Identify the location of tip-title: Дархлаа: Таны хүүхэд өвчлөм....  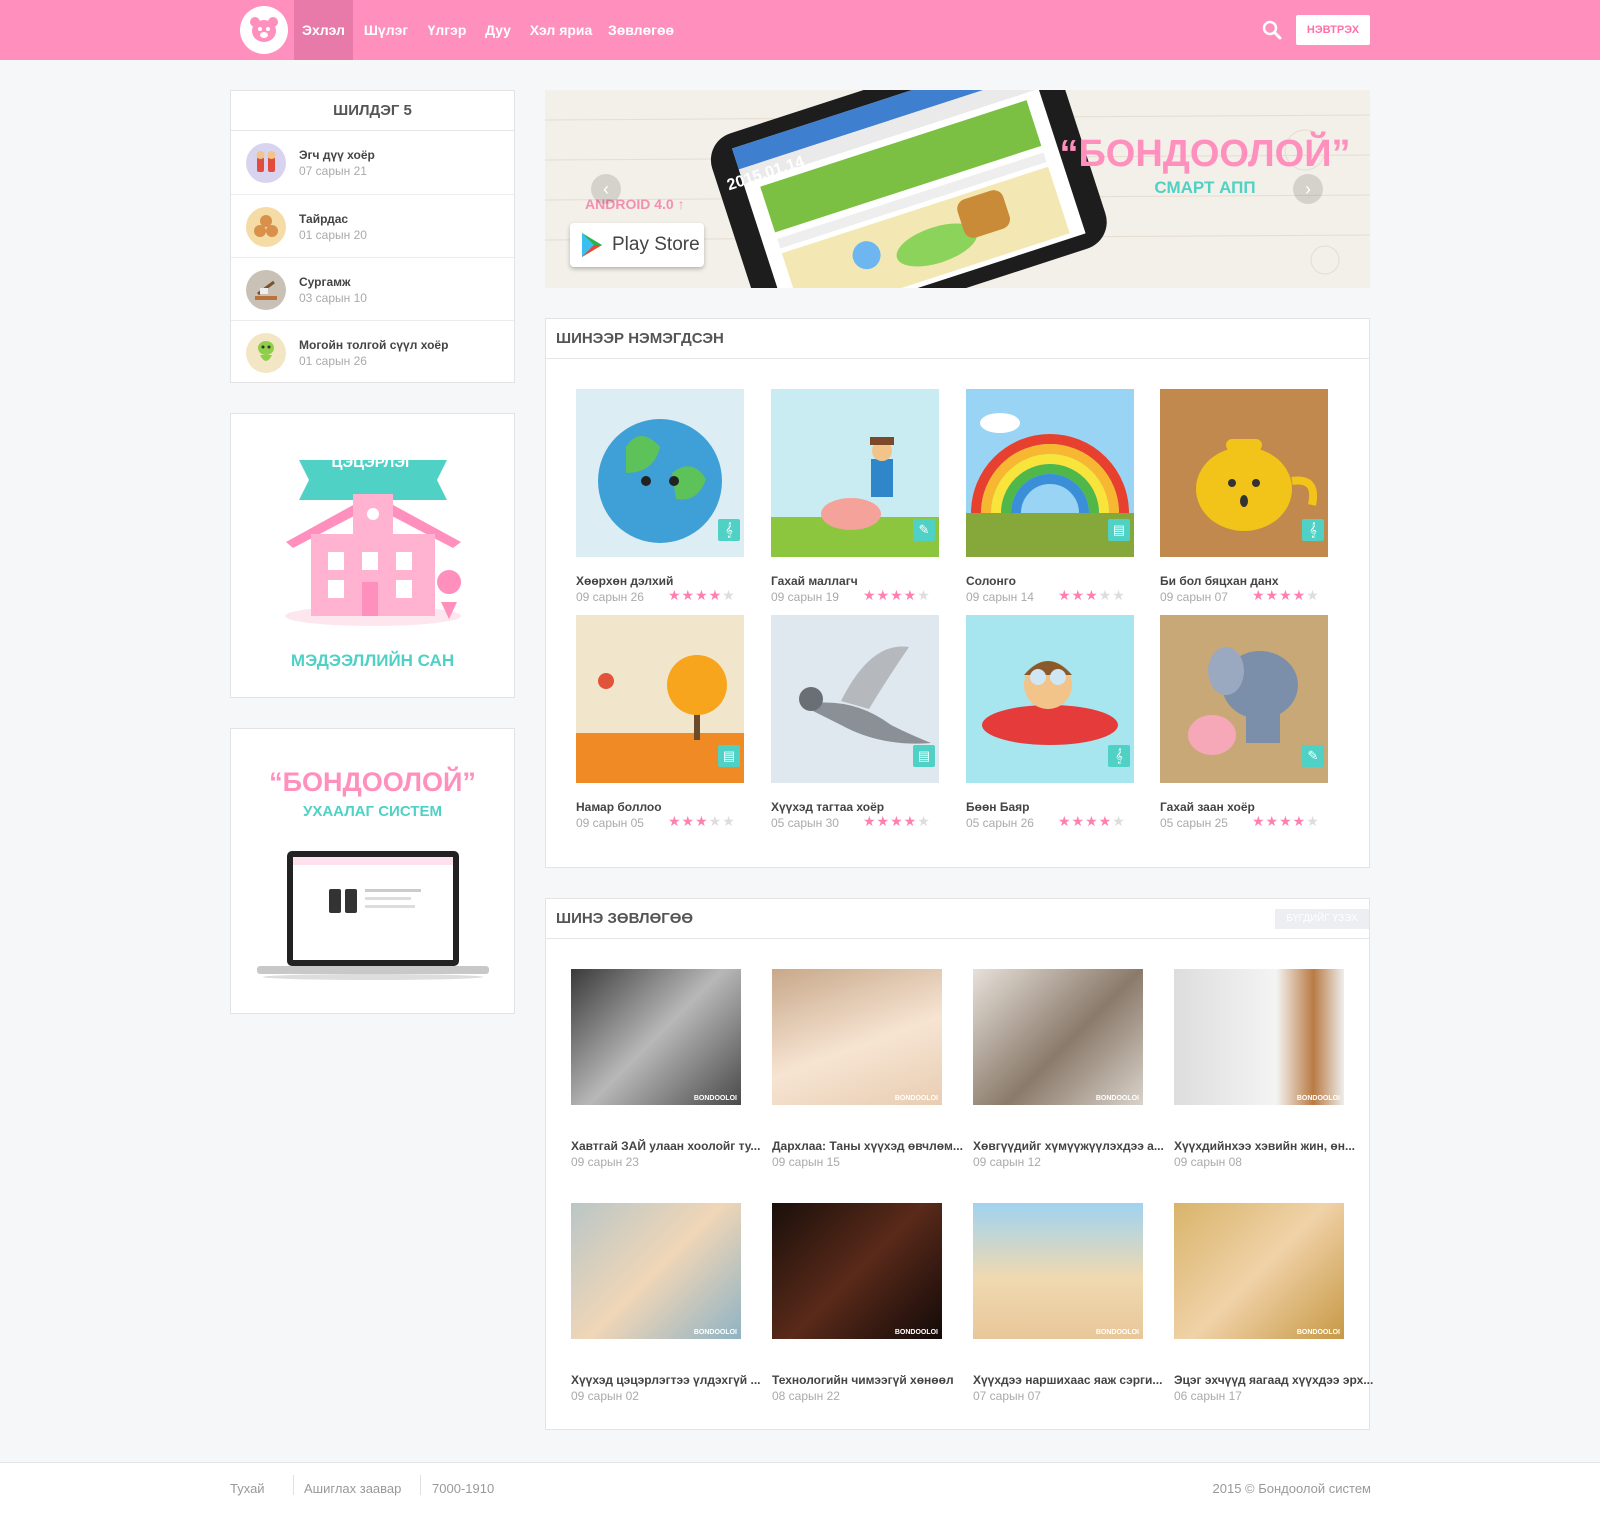
(867, 1146).